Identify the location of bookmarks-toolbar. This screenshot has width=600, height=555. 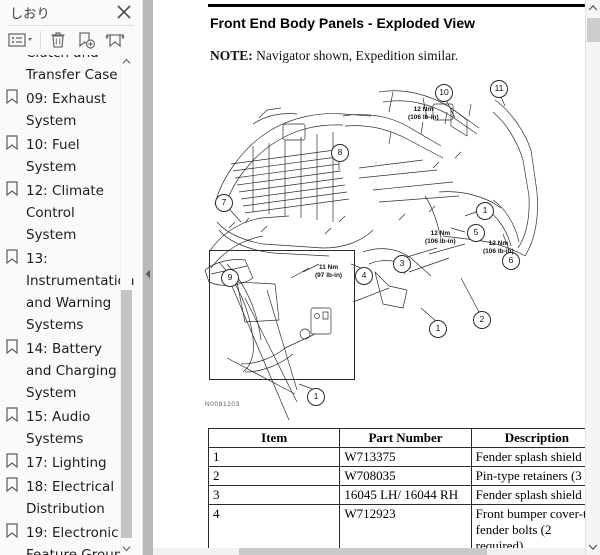
(71, 40).